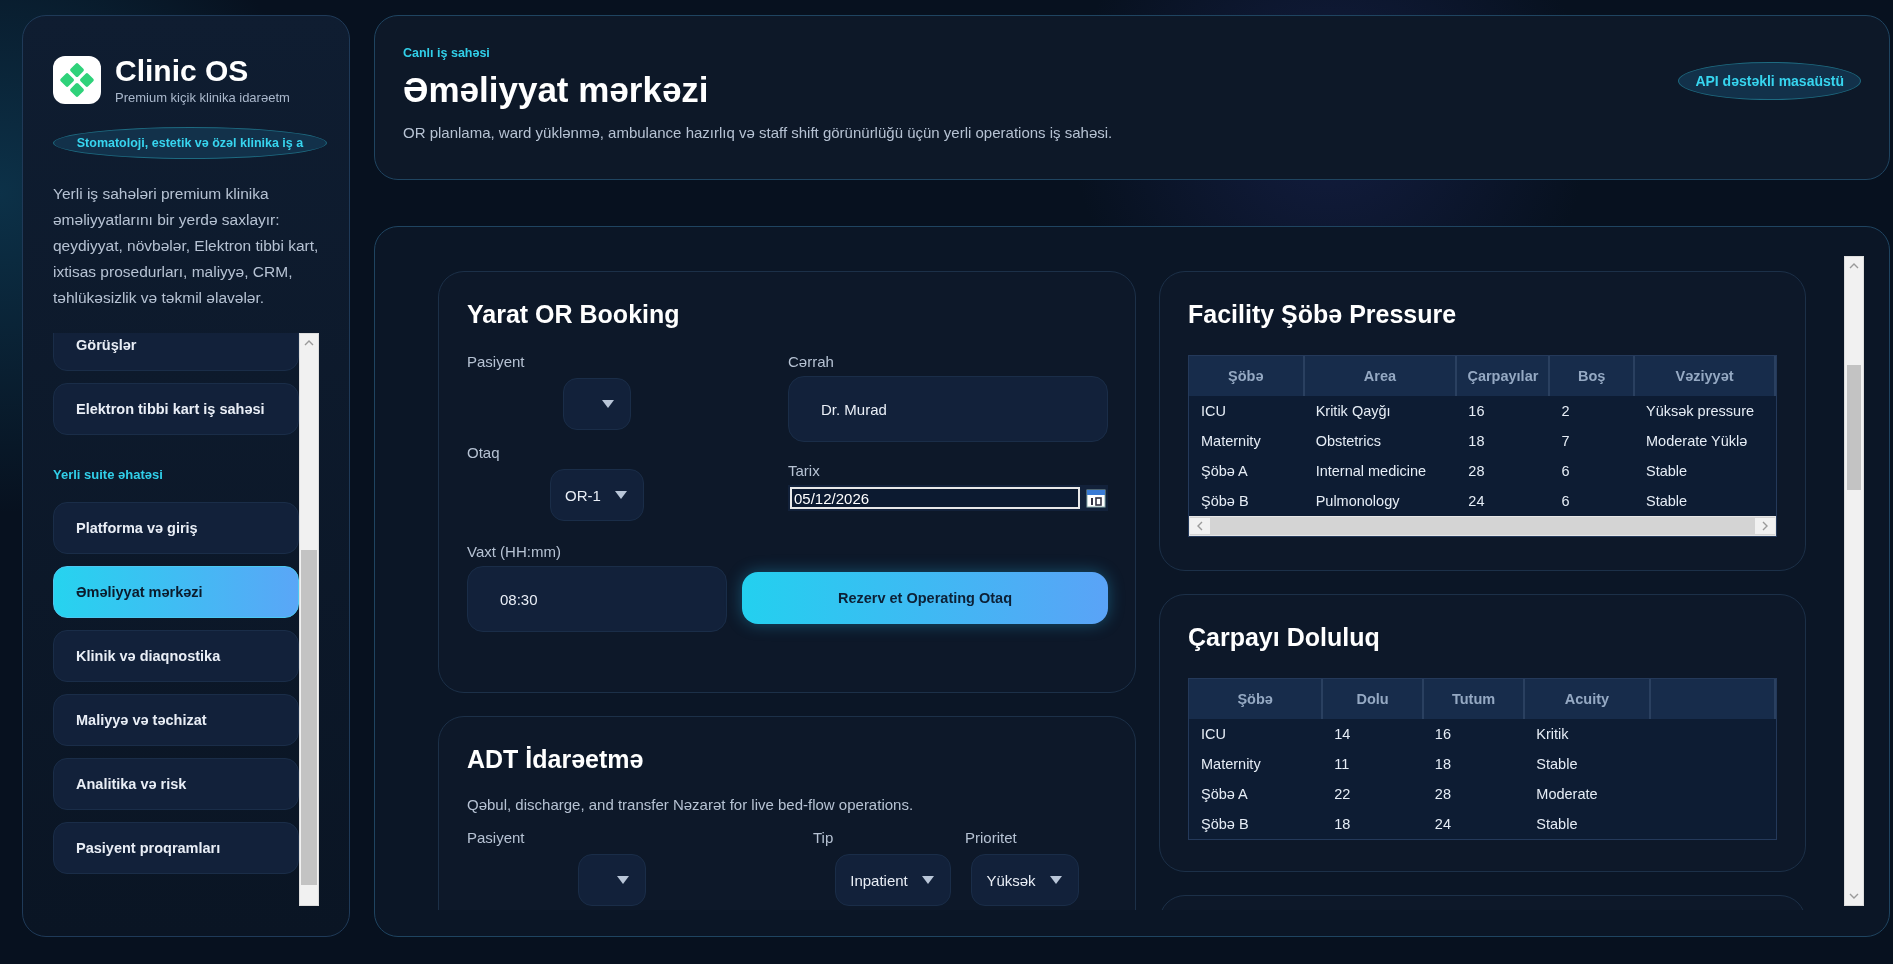 This screenshot has height=964, width=1893. Describe the element at coordinates (202, 97) in the screenshot. I see `app-subtitle: Premium kiçik klinika idarəetm` at that location.